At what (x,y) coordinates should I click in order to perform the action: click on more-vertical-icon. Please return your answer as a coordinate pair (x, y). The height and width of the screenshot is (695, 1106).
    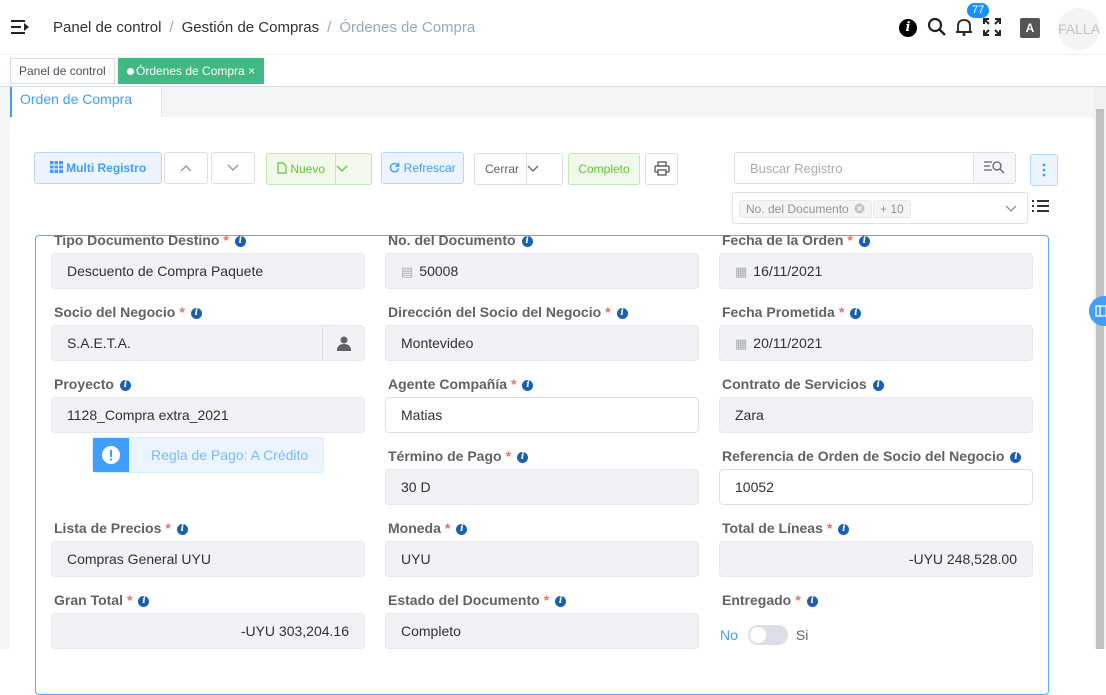
    Looking at the image, I should click on (1044, 170).